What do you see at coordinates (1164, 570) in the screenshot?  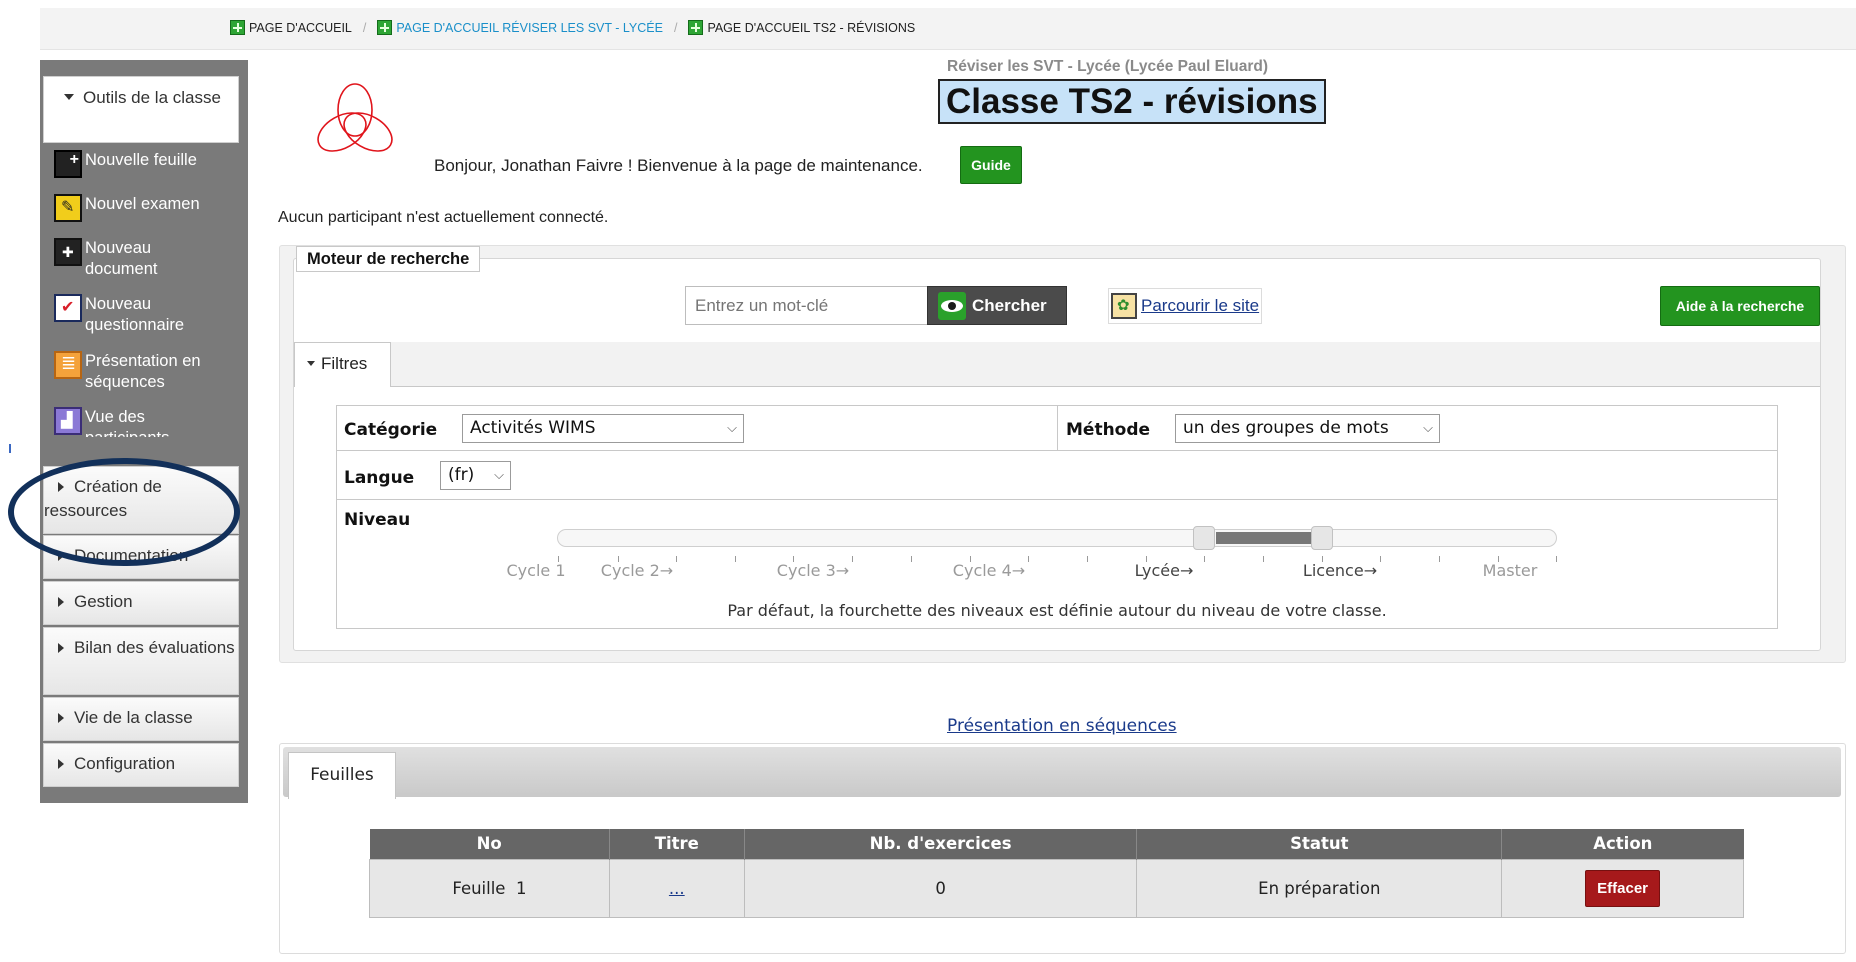 I see `level-label-lycee: Lycée→` at bounding box center [1164, 570].